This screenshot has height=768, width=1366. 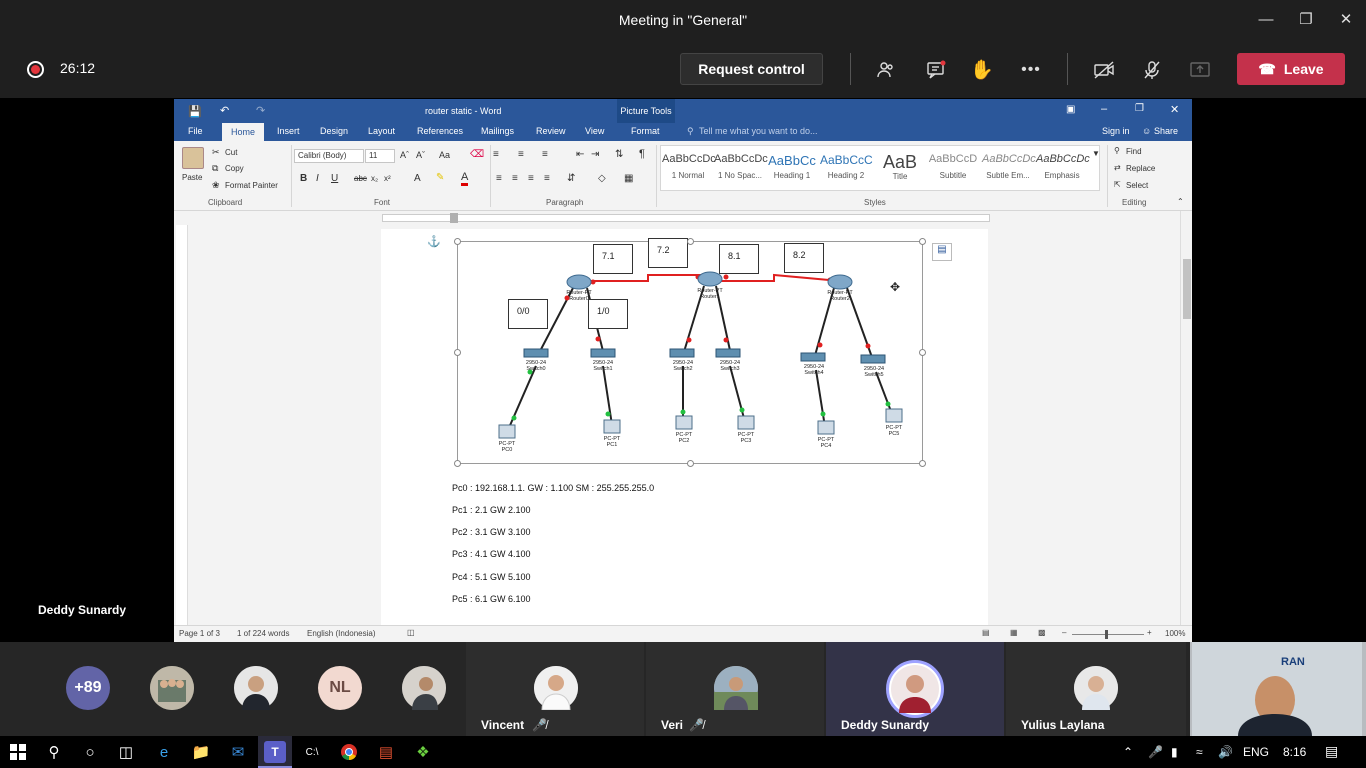 I want to click on style-title: AaB Title, so click(x=900, y=167).